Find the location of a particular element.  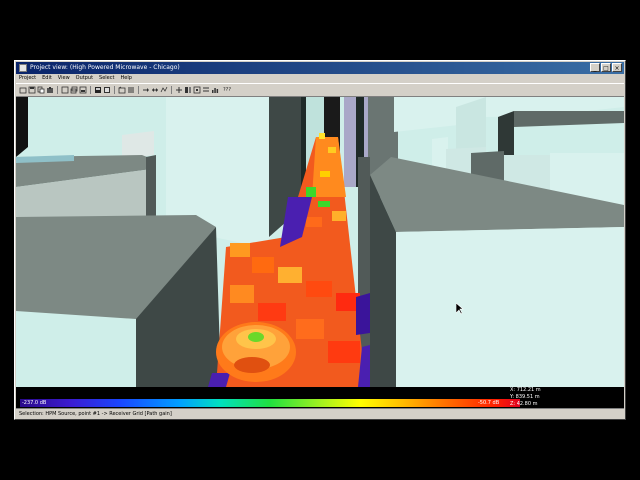

coordinate-readout: X: 712.21 m Y: 839.51 m Z: 42.80 m is located at coordinates (525, 397).